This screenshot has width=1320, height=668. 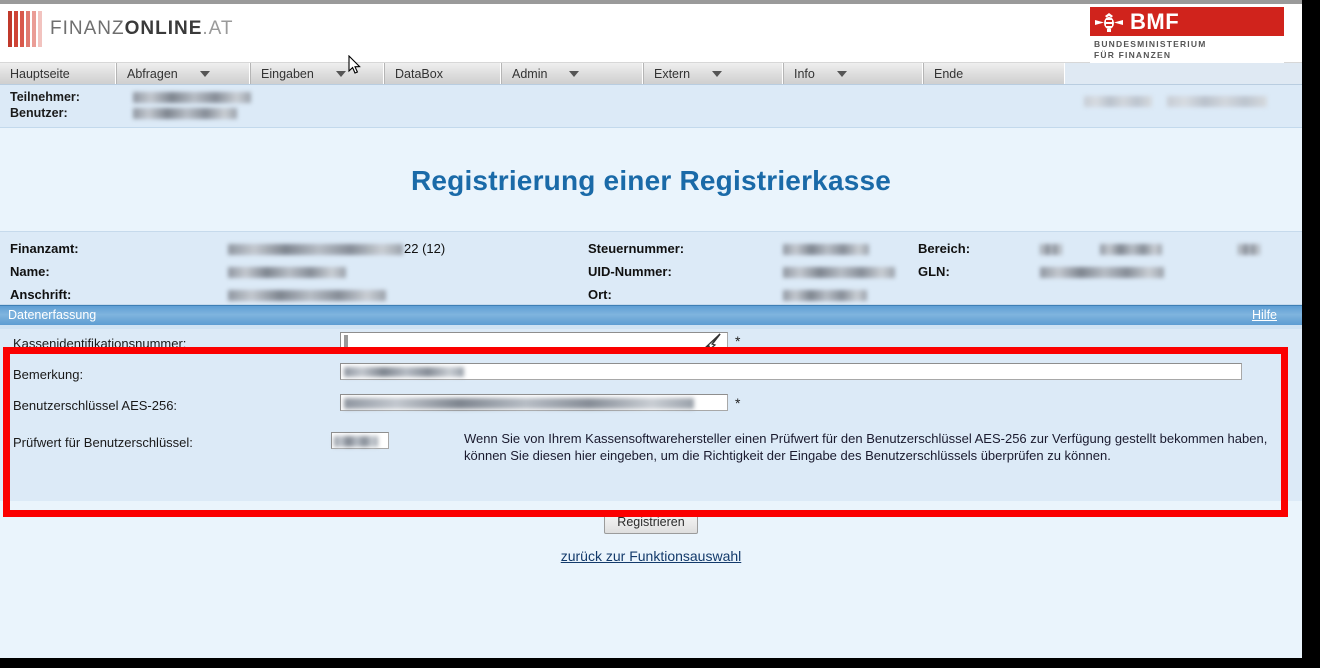 I want to click on check-value-input, so click(x=360, y=440).